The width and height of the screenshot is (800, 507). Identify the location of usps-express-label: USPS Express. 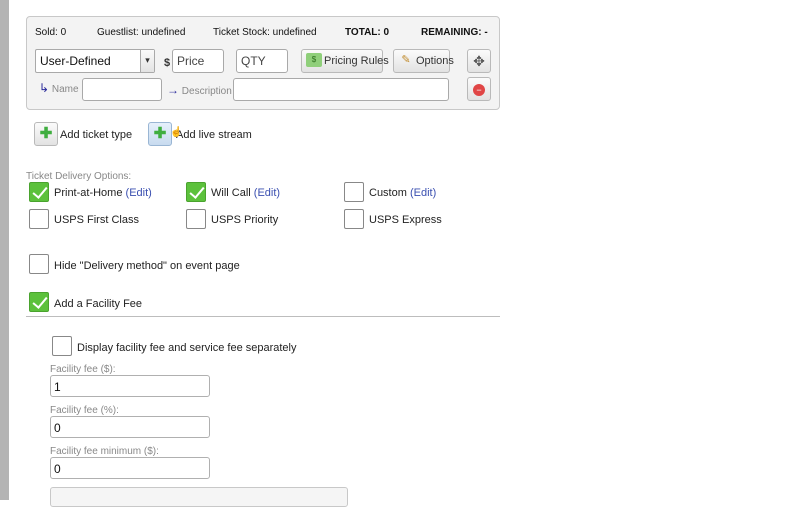
(405, 220).